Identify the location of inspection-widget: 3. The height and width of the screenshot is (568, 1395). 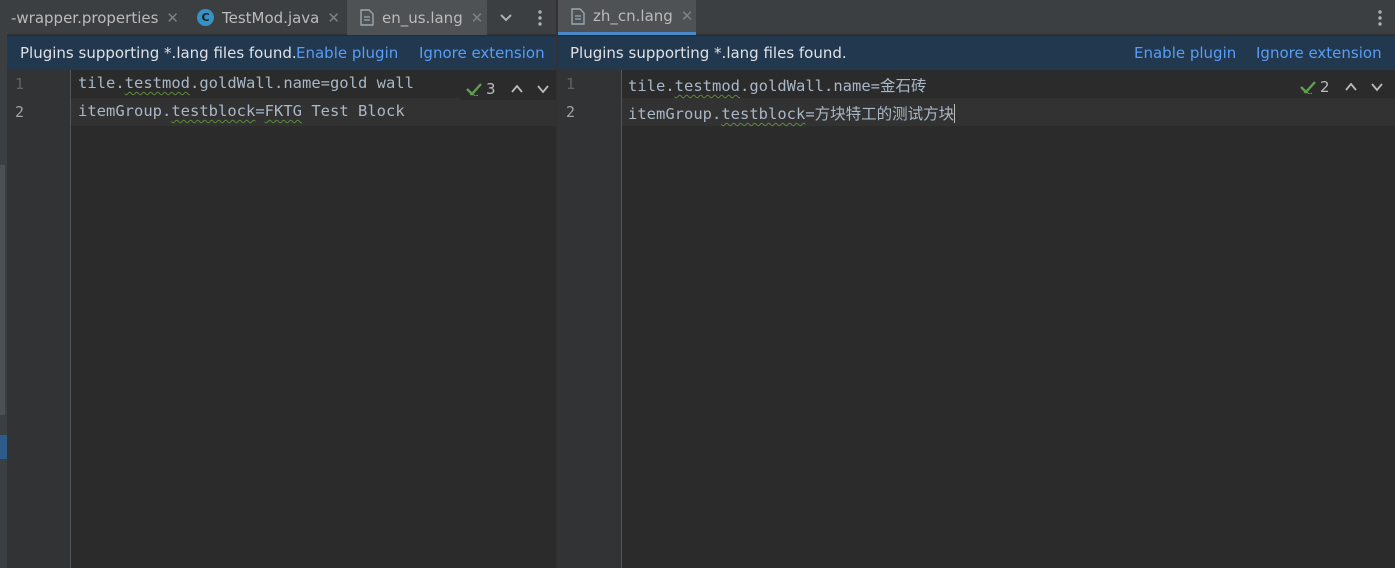
(514, 89).